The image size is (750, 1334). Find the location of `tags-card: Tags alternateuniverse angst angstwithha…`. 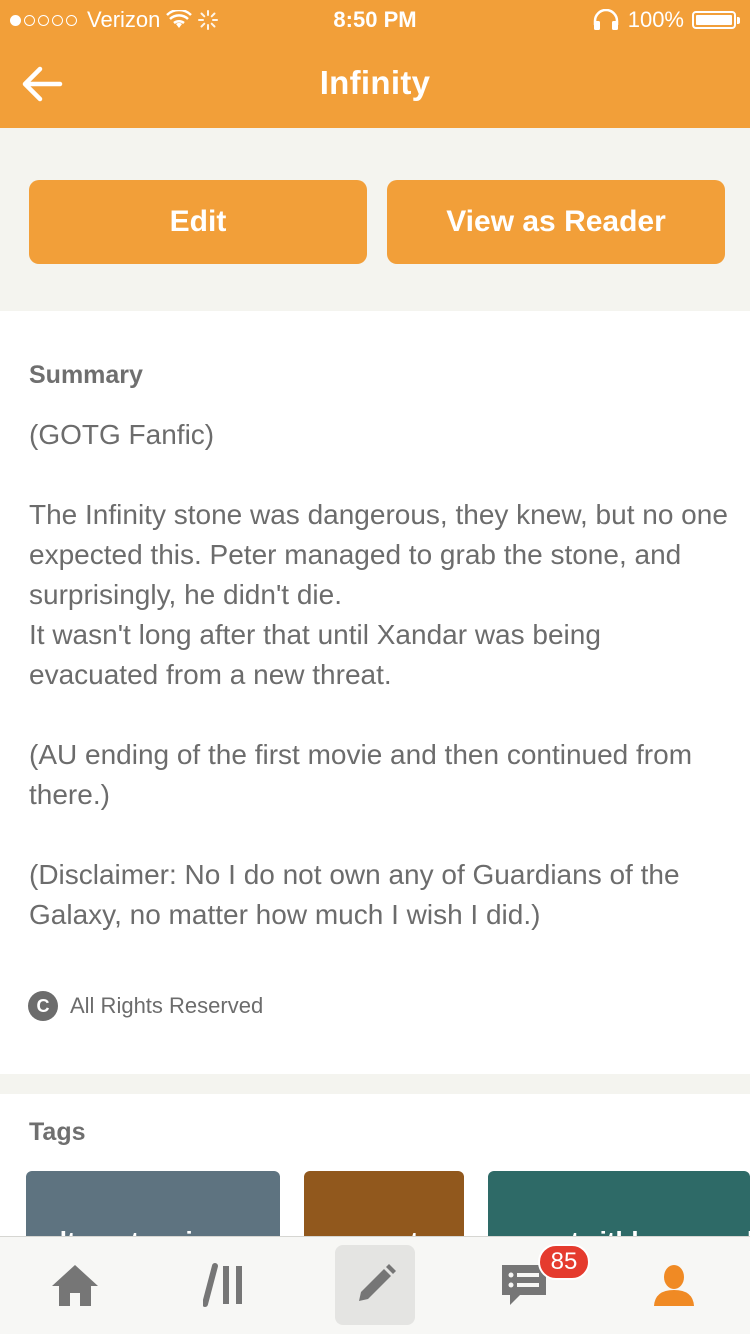

tags-card: Tags alternateuniverse angst angstwithha… is located at coordinates (375, 1165).